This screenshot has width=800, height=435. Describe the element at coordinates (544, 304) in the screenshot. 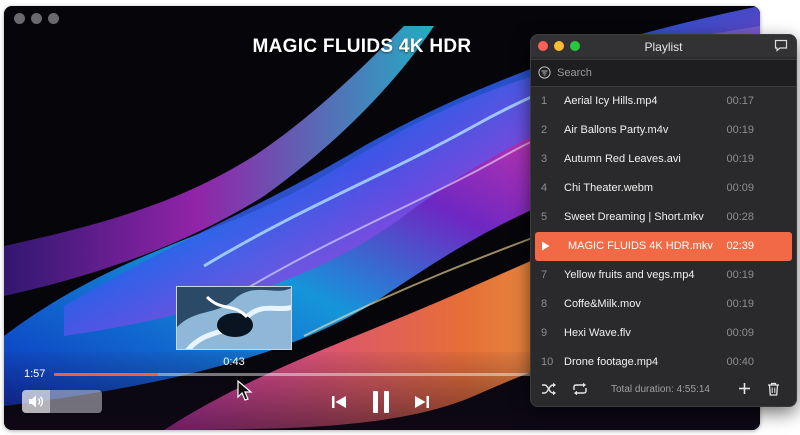

I see `item-number: 8` at that location.